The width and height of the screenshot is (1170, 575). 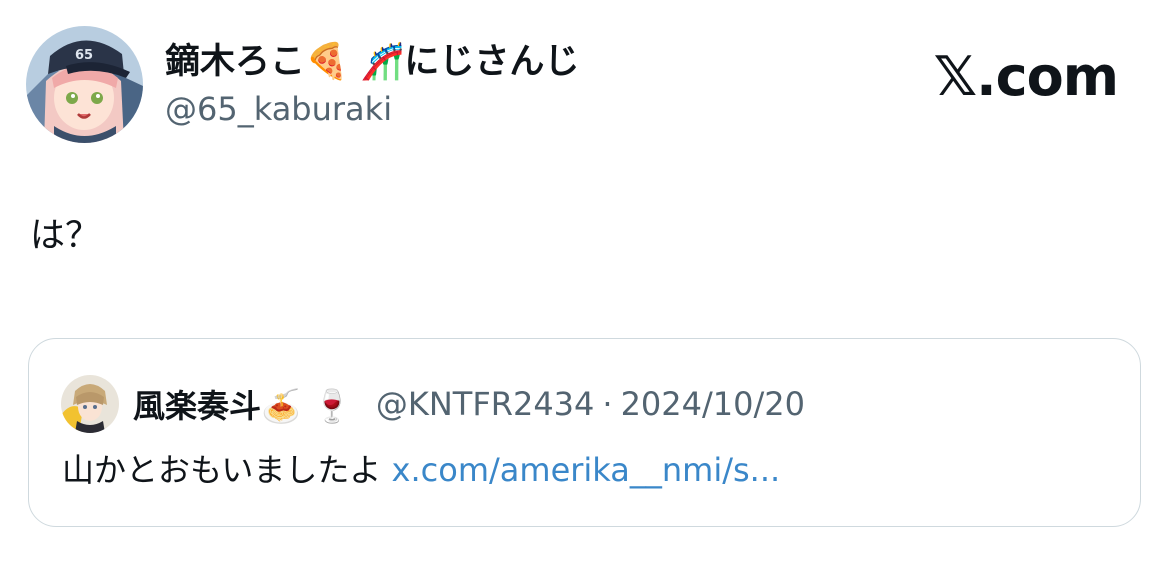 I want to click on author-handle: @65_kaburaki, so click(x=372, y=109).